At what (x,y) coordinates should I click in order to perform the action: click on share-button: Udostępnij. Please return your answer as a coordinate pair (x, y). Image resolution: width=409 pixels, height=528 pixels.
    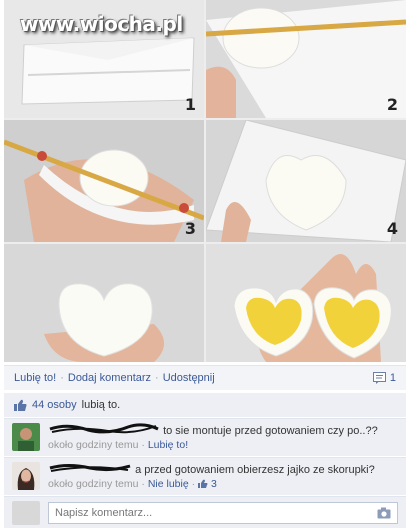
    Looking at the image, I should click on (189, 378).